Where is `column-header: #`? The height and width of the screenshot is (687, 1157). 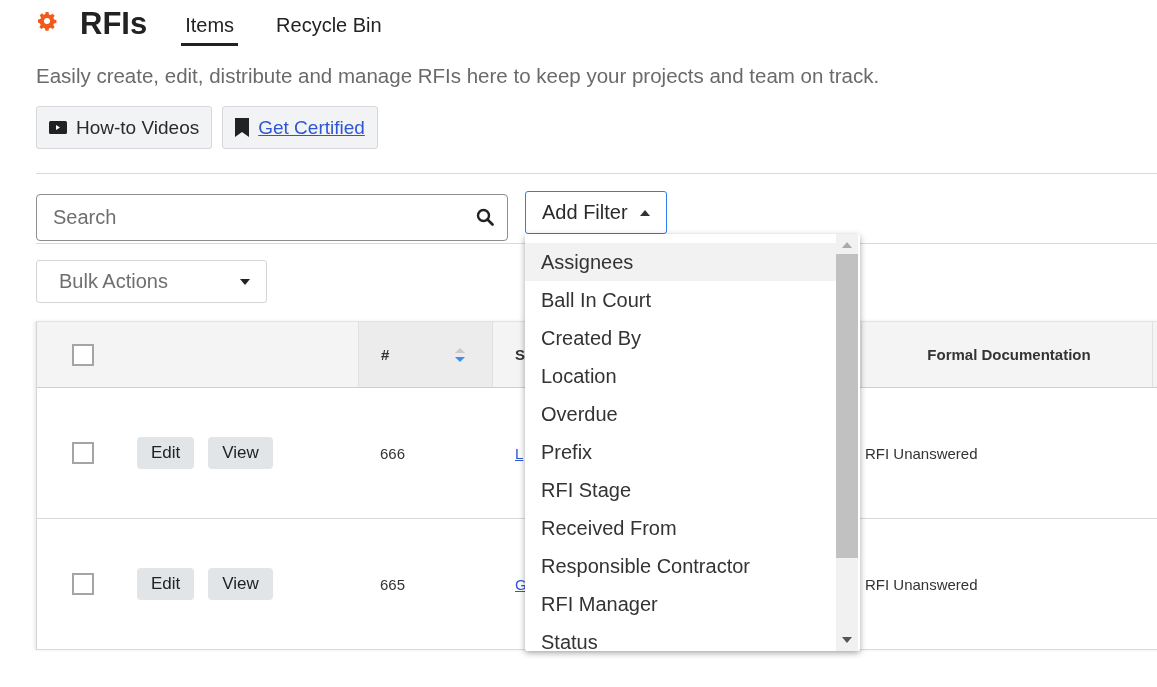 column-header: # is located at coordinates (385, 354).